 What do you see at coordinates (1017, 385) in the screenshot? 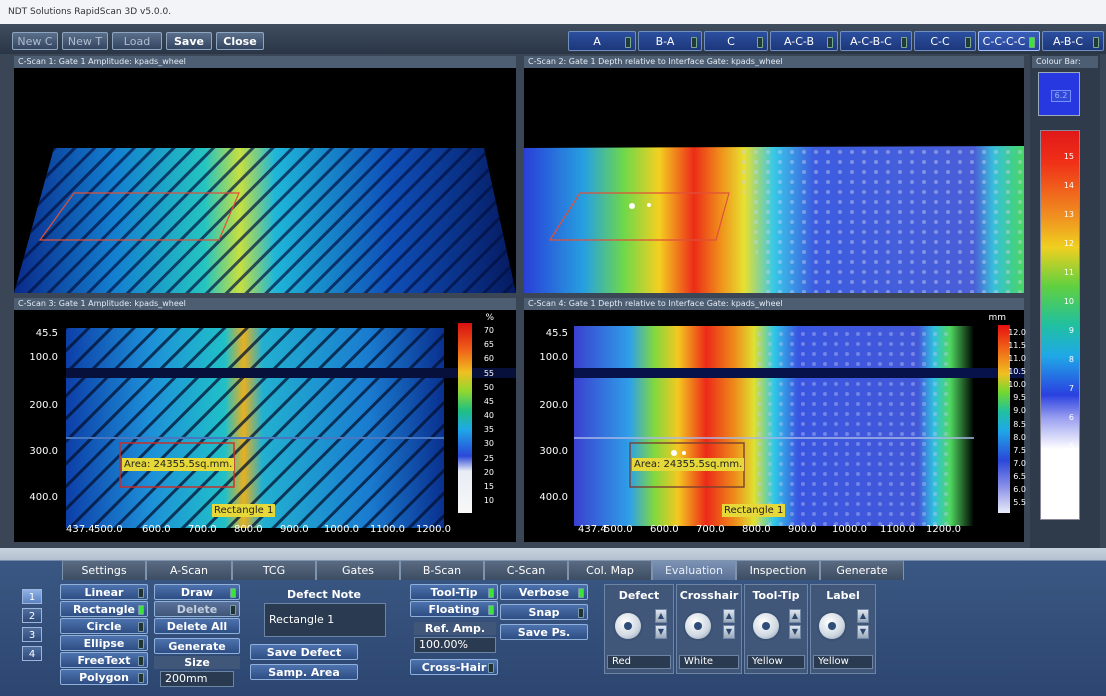
I see `c4-scale-label: 10.0` at bounding box center [1017, 385].